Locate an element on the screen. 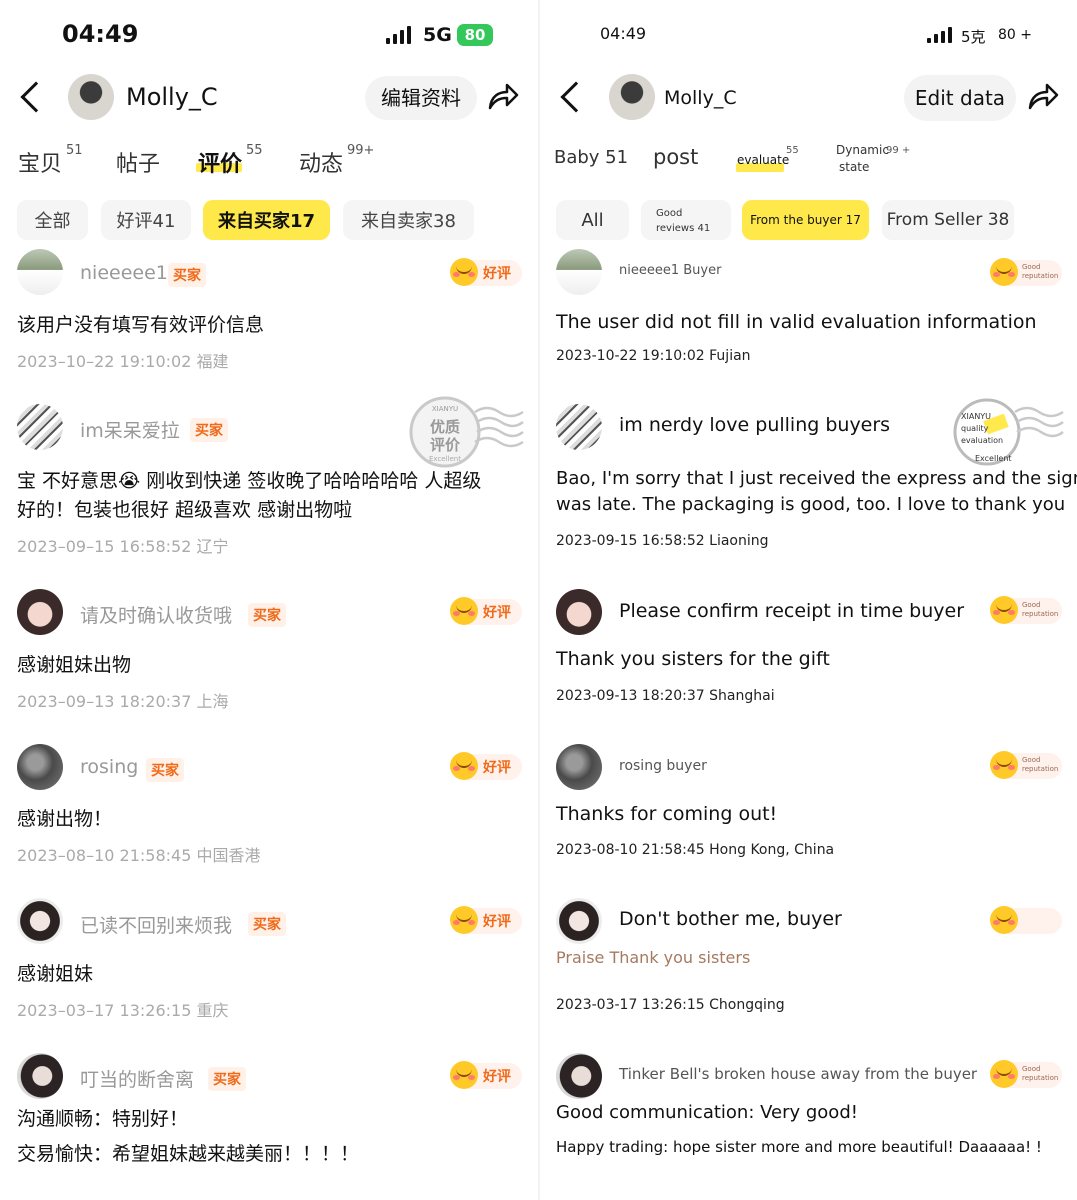 This screenshot has height=1200, width=1077. tab-feed: 动态 is located at coordinates (321, 162).